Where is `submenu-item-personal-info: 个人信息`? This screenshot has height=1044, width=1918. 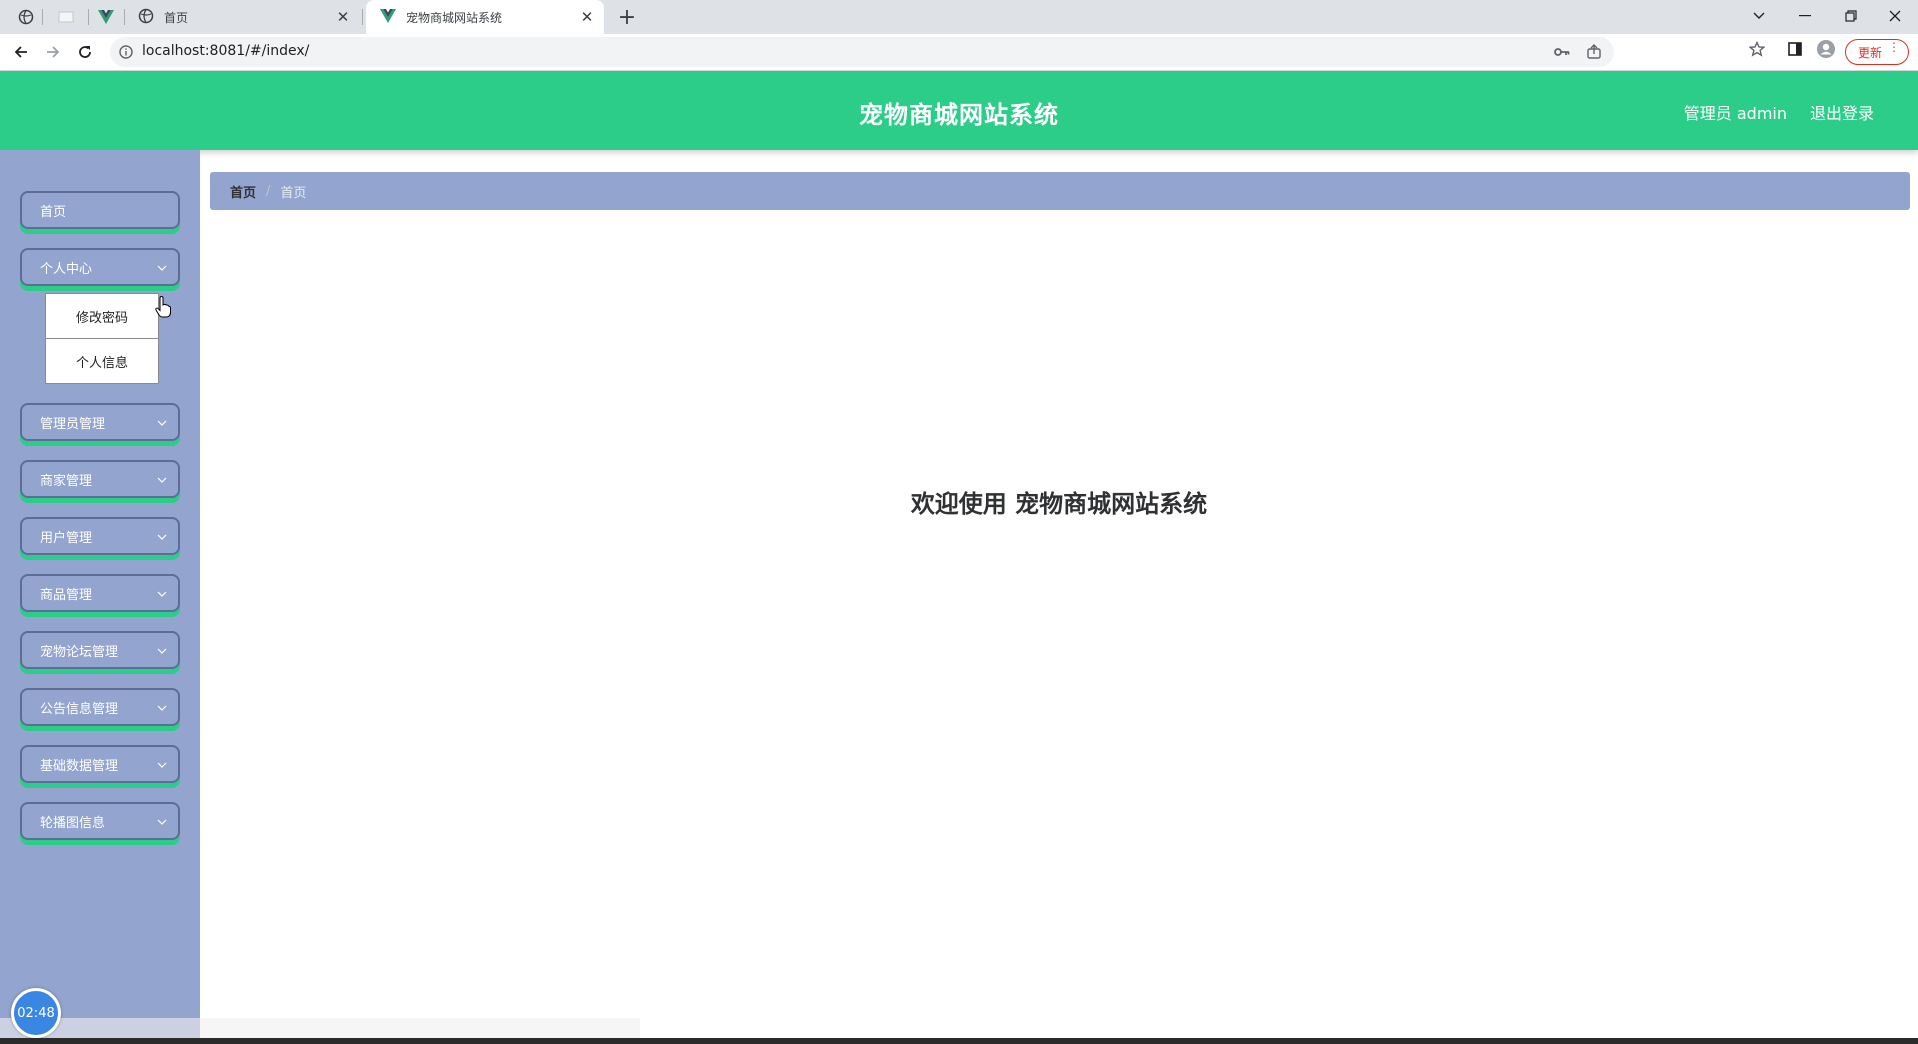 submenu-item-personal-info: 个人信息 is located at coordinates (102, 360).